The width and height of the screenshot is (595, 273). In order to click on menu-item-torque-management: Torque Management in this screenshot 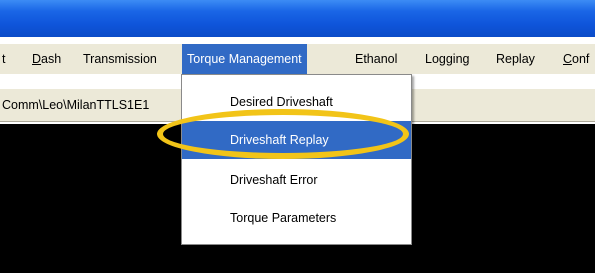, I will do `click(244, 59)`.